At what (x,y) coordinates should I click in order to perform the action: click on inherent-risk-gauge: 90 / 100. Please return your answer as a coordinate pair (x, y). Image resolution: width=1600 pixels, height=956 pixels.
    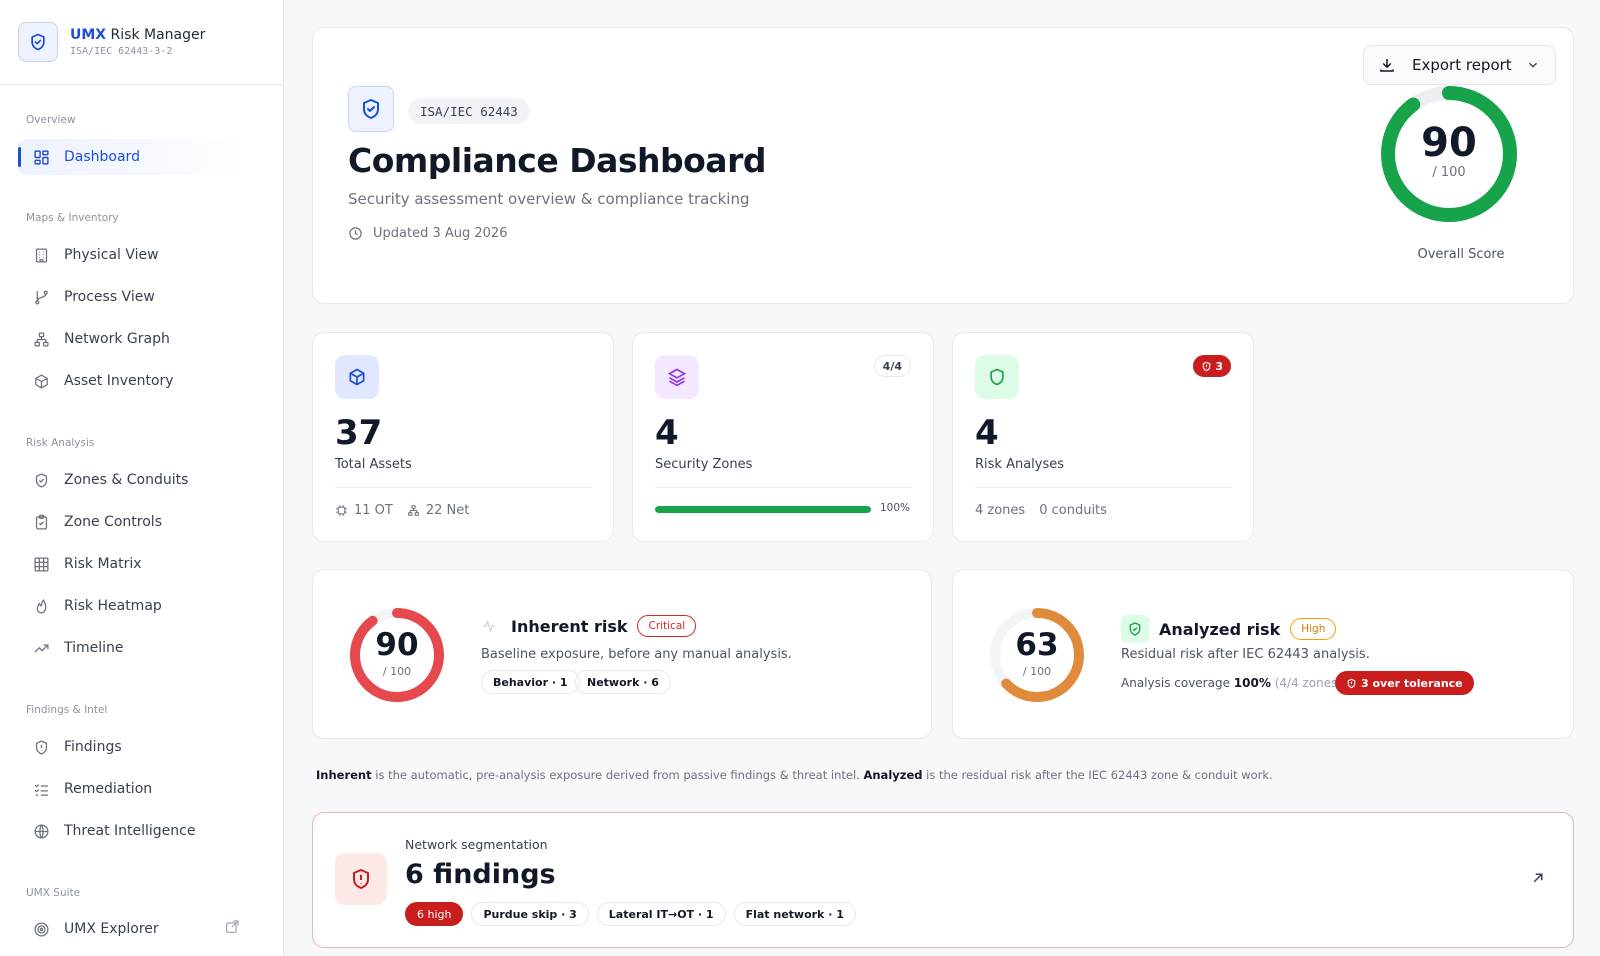
    Looking at the image, I should click on (397, 655).